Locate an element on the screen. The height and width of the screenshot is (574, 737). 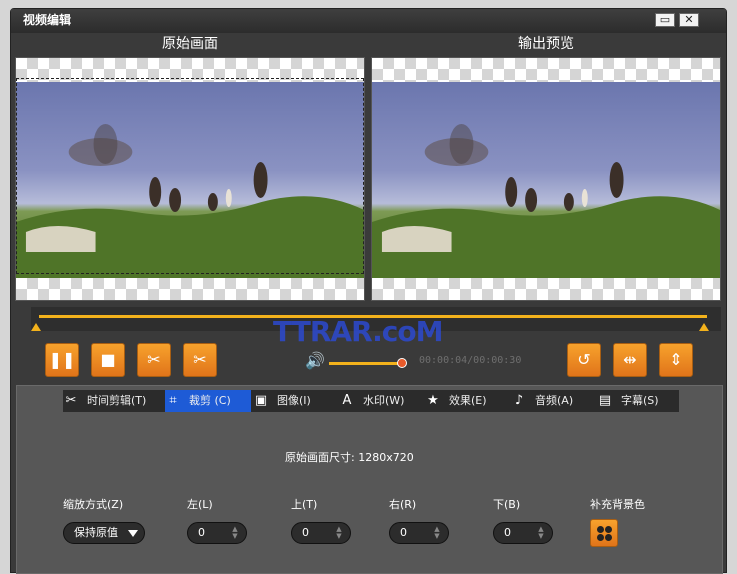
right-value: 0 is located at coordinates (403, 532).